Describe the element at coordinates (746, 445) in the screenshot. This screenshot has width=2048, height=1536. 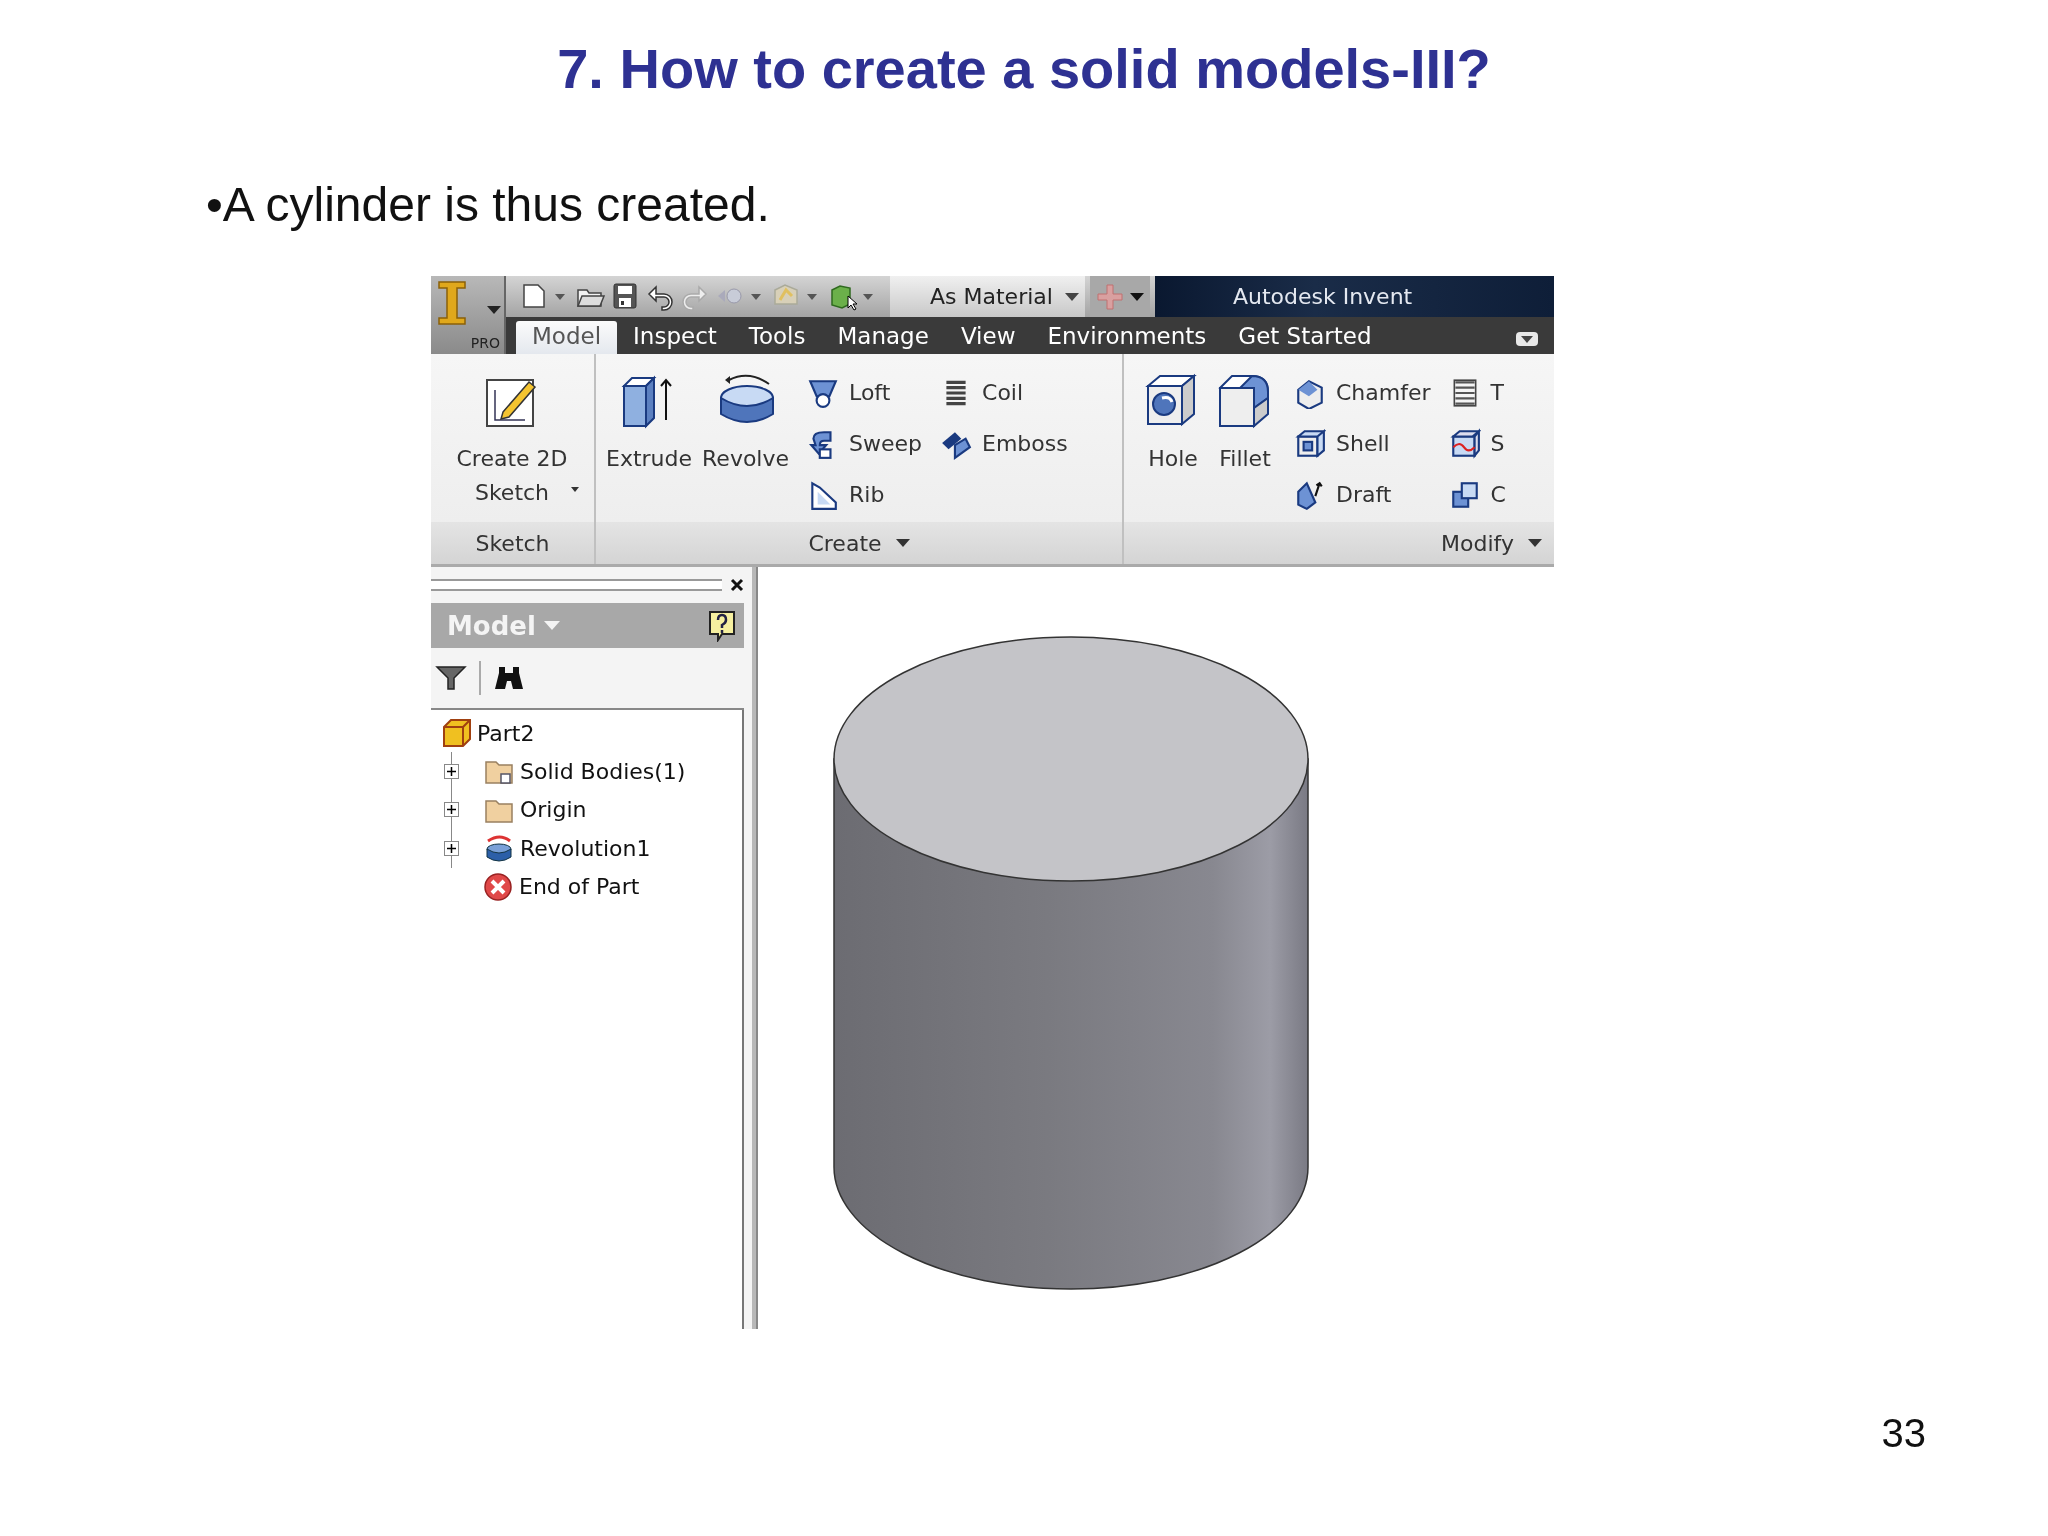
I see `ribbon-tool-button: Revolve` at that location.